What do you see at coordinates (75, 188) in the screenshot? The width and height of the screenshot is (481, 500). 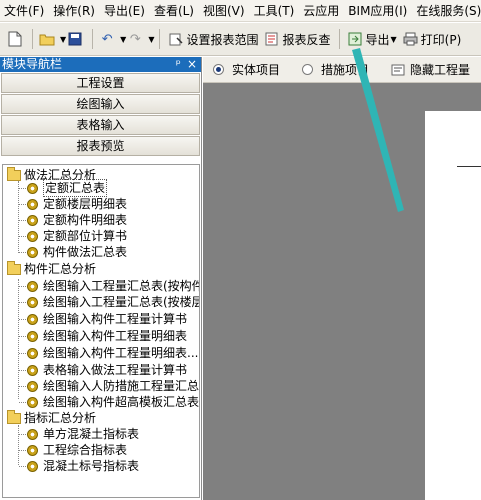 I see `tree-item-label-selected: 定额汇总表` at bounding box center [75, 188].